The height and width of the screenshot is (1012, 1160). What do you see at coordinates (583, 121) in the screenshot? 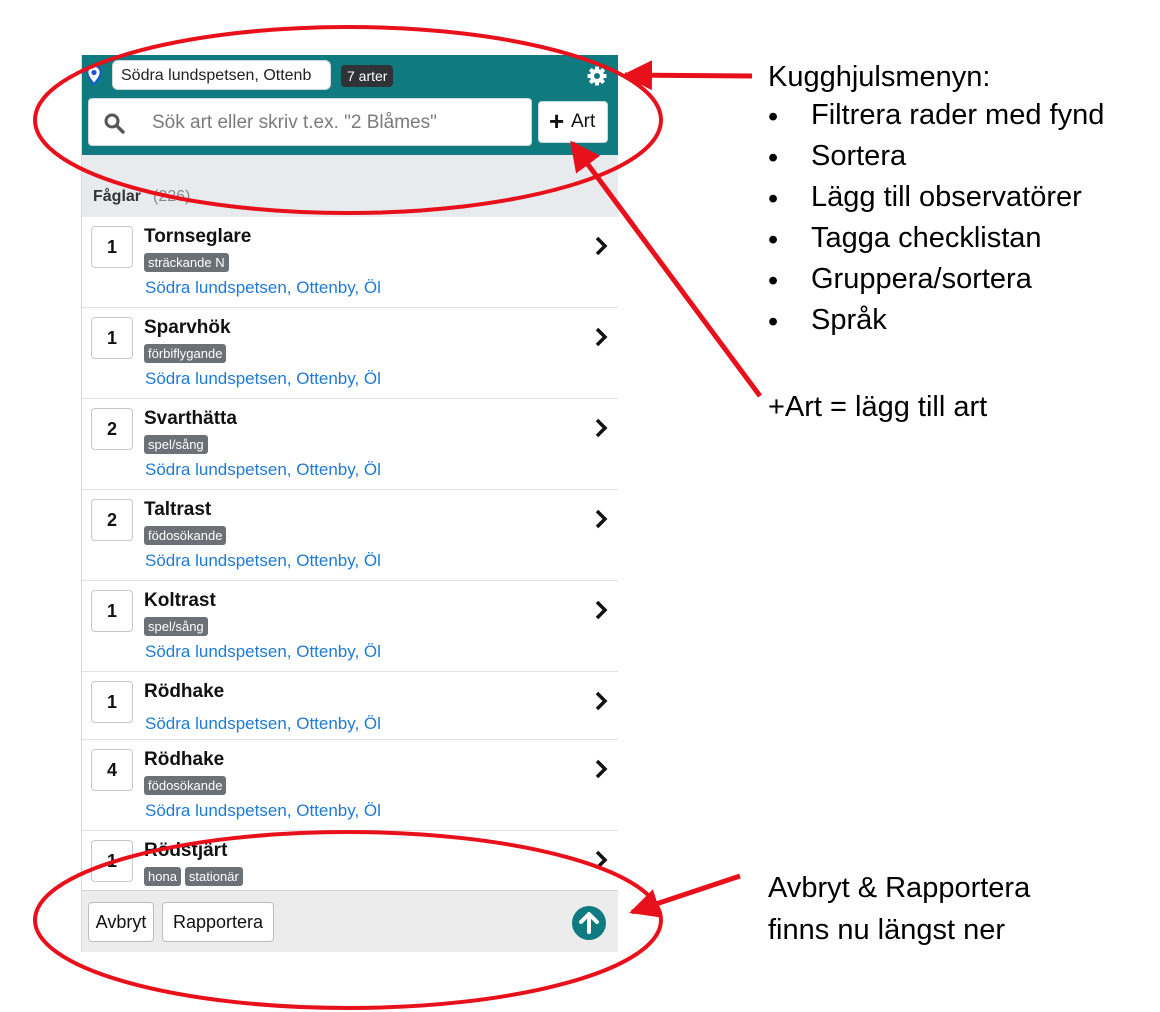
I see `add-species-label: Art` at bounding box center [583, 121].